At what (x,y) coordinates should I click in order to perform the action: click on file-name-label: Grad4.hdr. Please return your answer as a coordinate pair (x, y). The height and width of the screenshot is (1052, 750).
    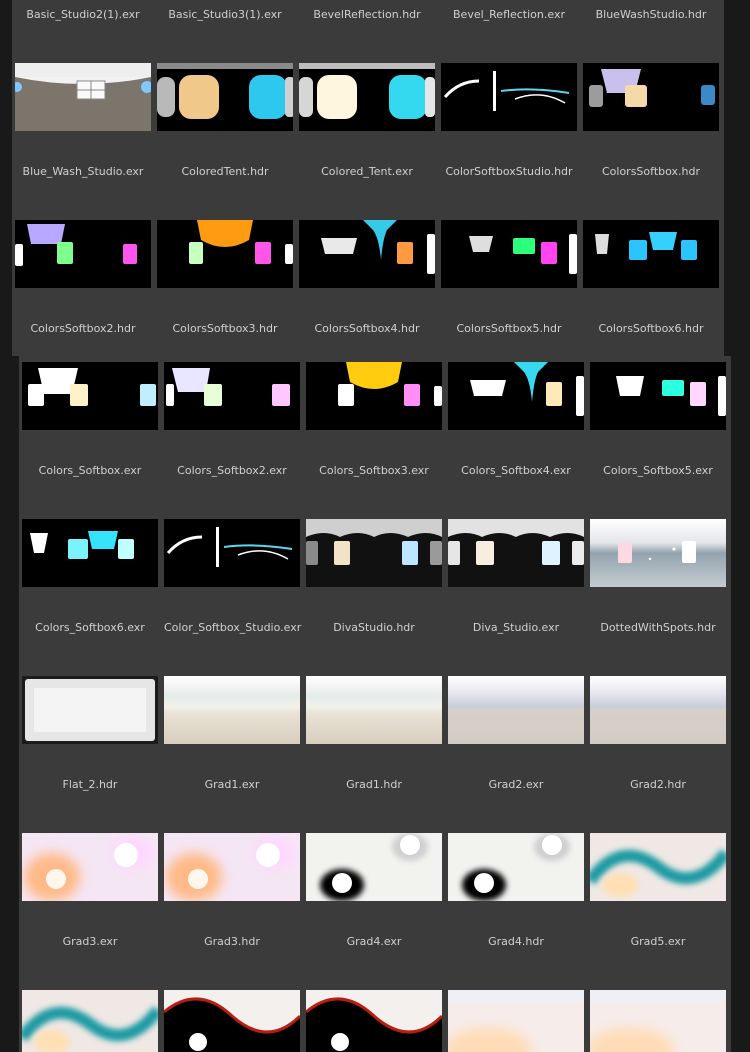
    Looking at the image, I should click on (516, 941).